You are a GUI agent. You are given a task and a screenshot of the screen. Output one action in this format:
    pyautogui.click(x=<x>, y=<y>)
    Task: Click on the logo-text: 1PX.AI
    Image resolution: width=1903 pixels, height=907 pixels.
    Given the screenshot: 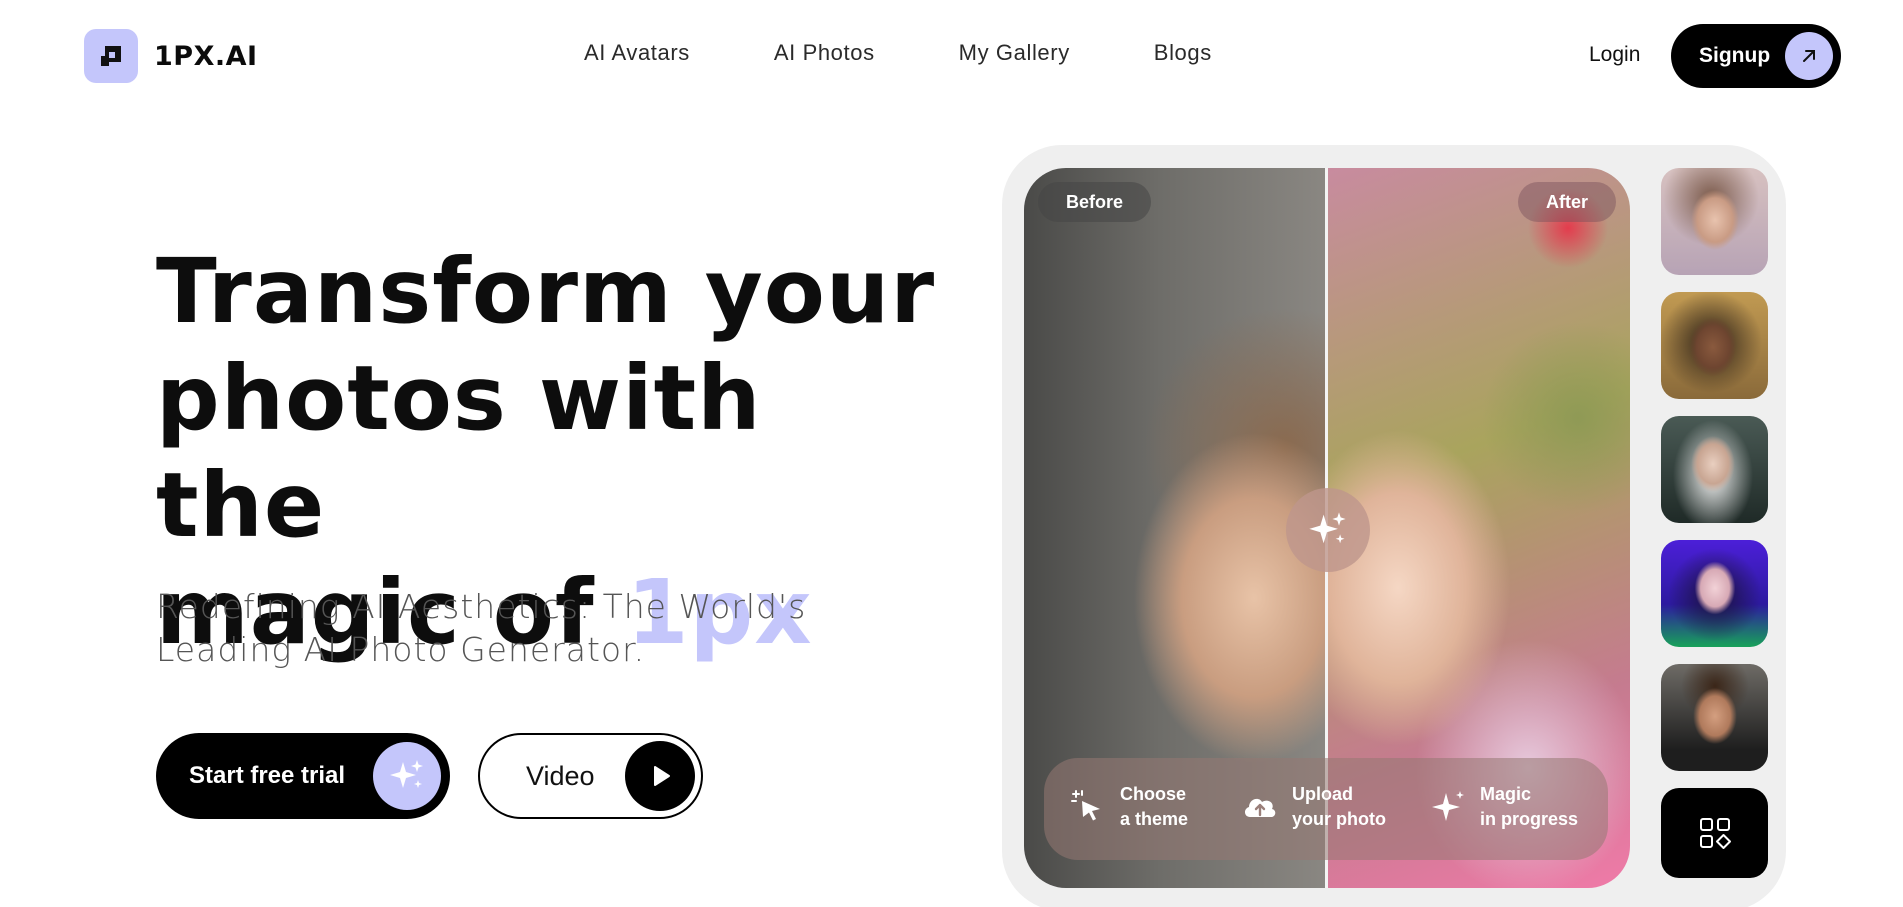 What is the action you would take?
    pyautogui.click(x=206, y=56)
    